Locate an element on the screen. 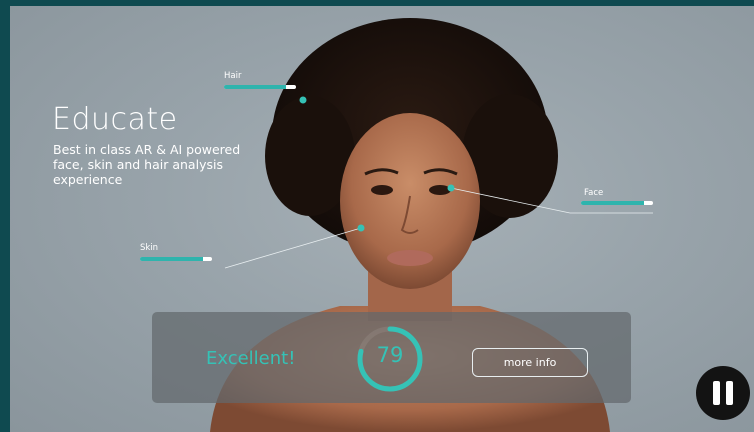 This screenshot has height=432, width=754. hair-meter is located at coordinates (260, 87).